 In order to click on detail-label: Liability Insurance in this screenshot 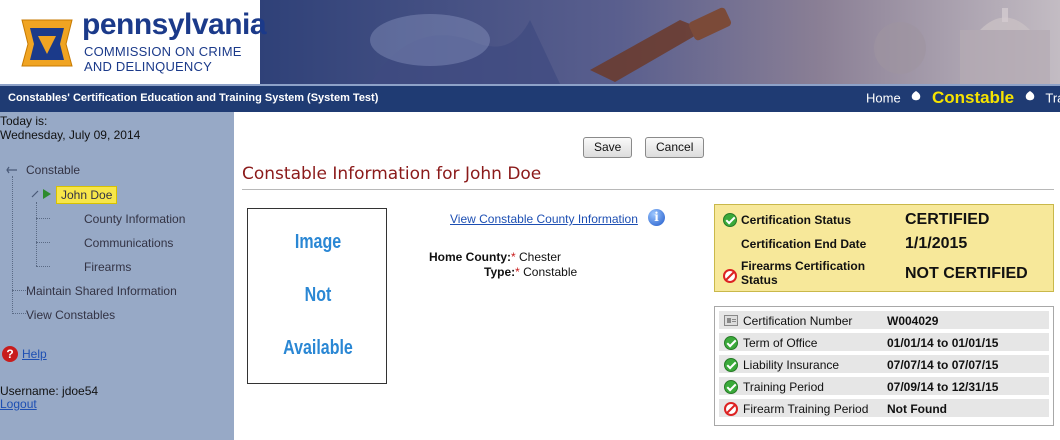, I will do `click(791, 365)`.